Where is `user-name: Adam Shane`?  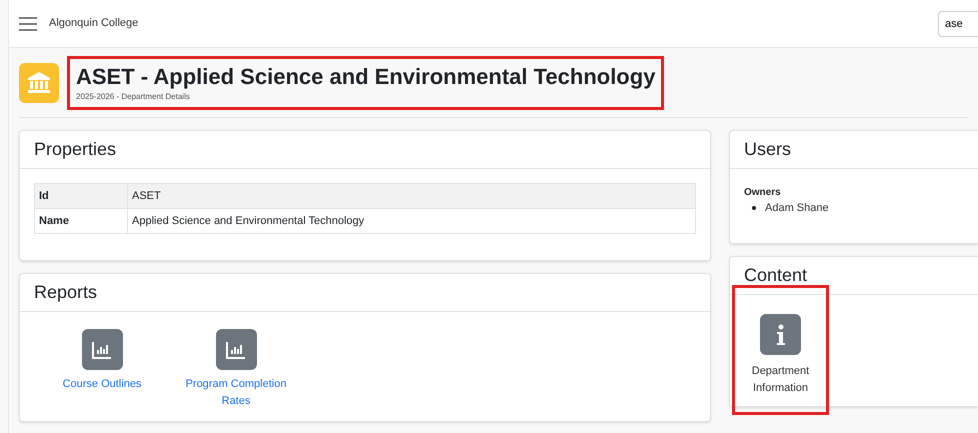 user-name: Adam Shane is located at coordinates (797, 208).